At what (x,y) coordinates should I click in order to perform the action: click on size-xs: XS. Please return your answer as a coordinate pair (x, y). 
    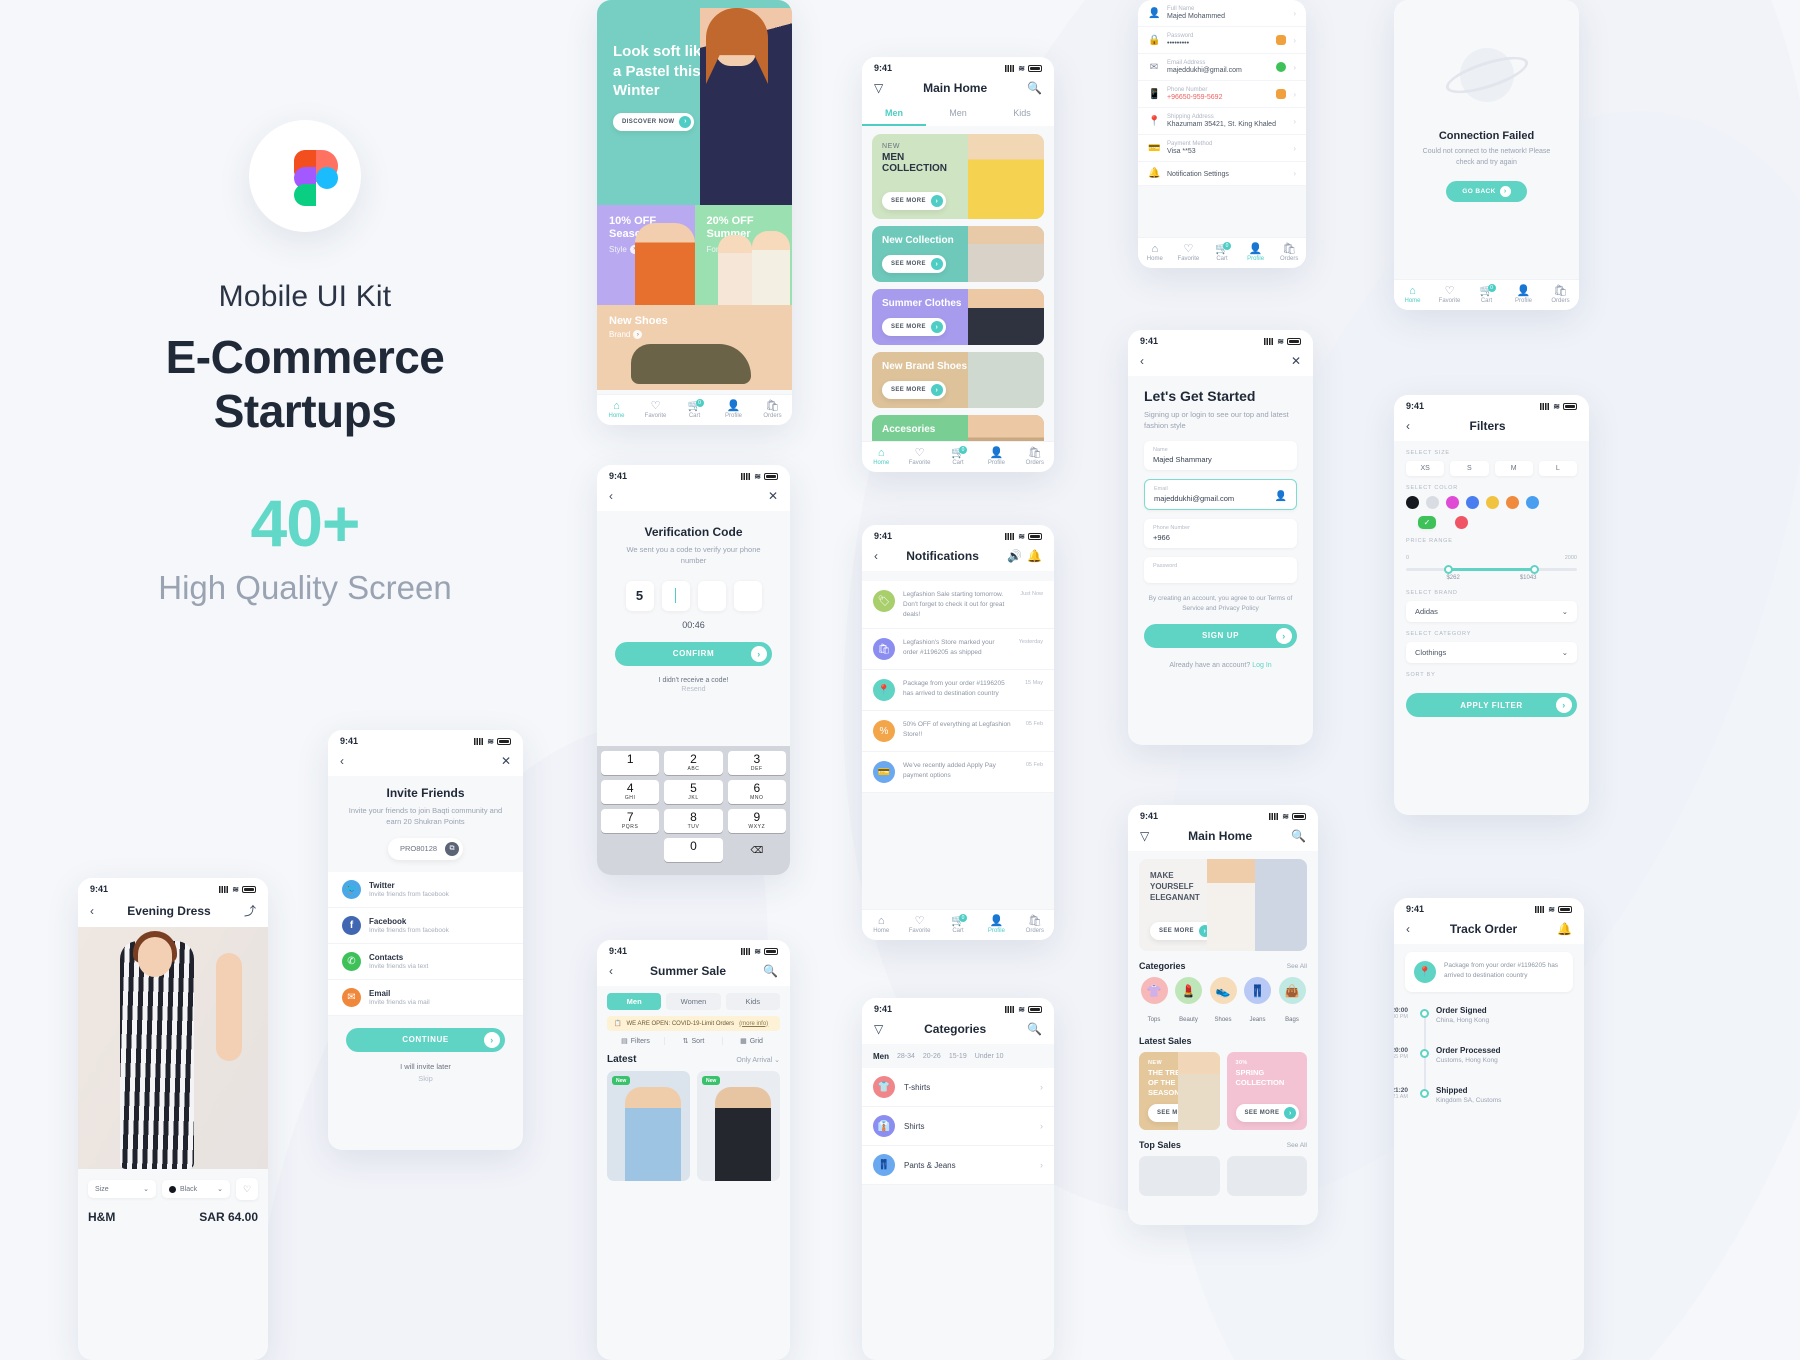
    Looking at the image, I should click on (1425, 468).